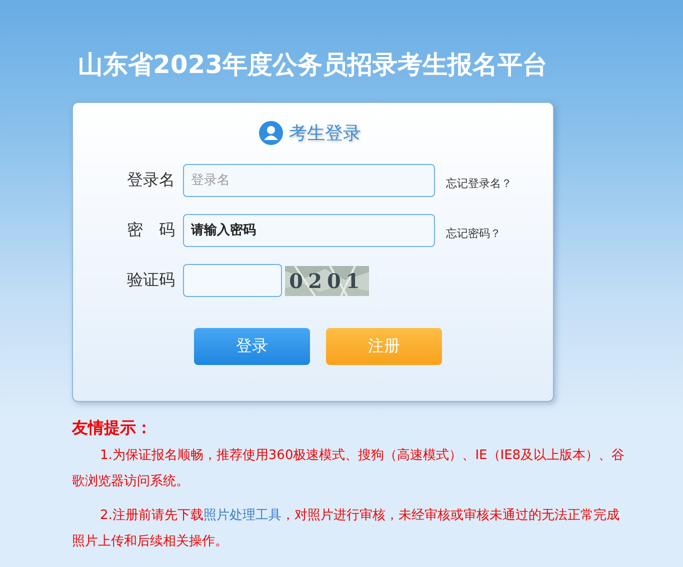 This screenshot has height=567, width=683. Describe the element at coordinates (325, 133) in the screenshot. I see `login-title: 考生登录` at that location.